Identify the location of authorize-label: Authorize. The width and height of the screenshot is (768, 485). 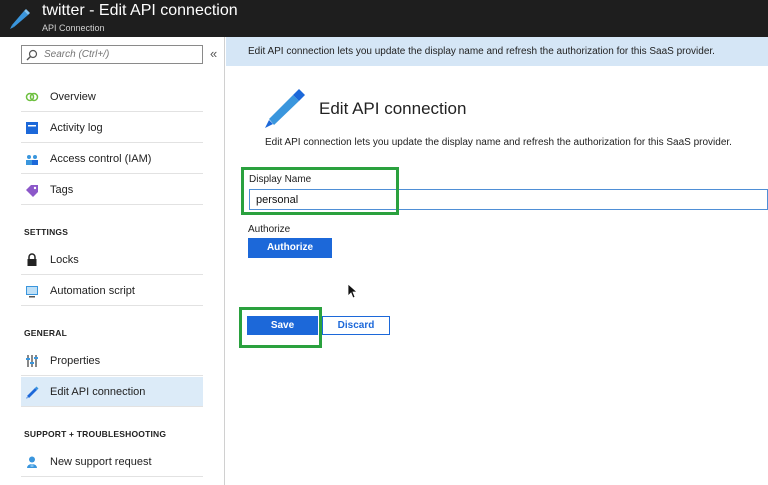
(269, 229).